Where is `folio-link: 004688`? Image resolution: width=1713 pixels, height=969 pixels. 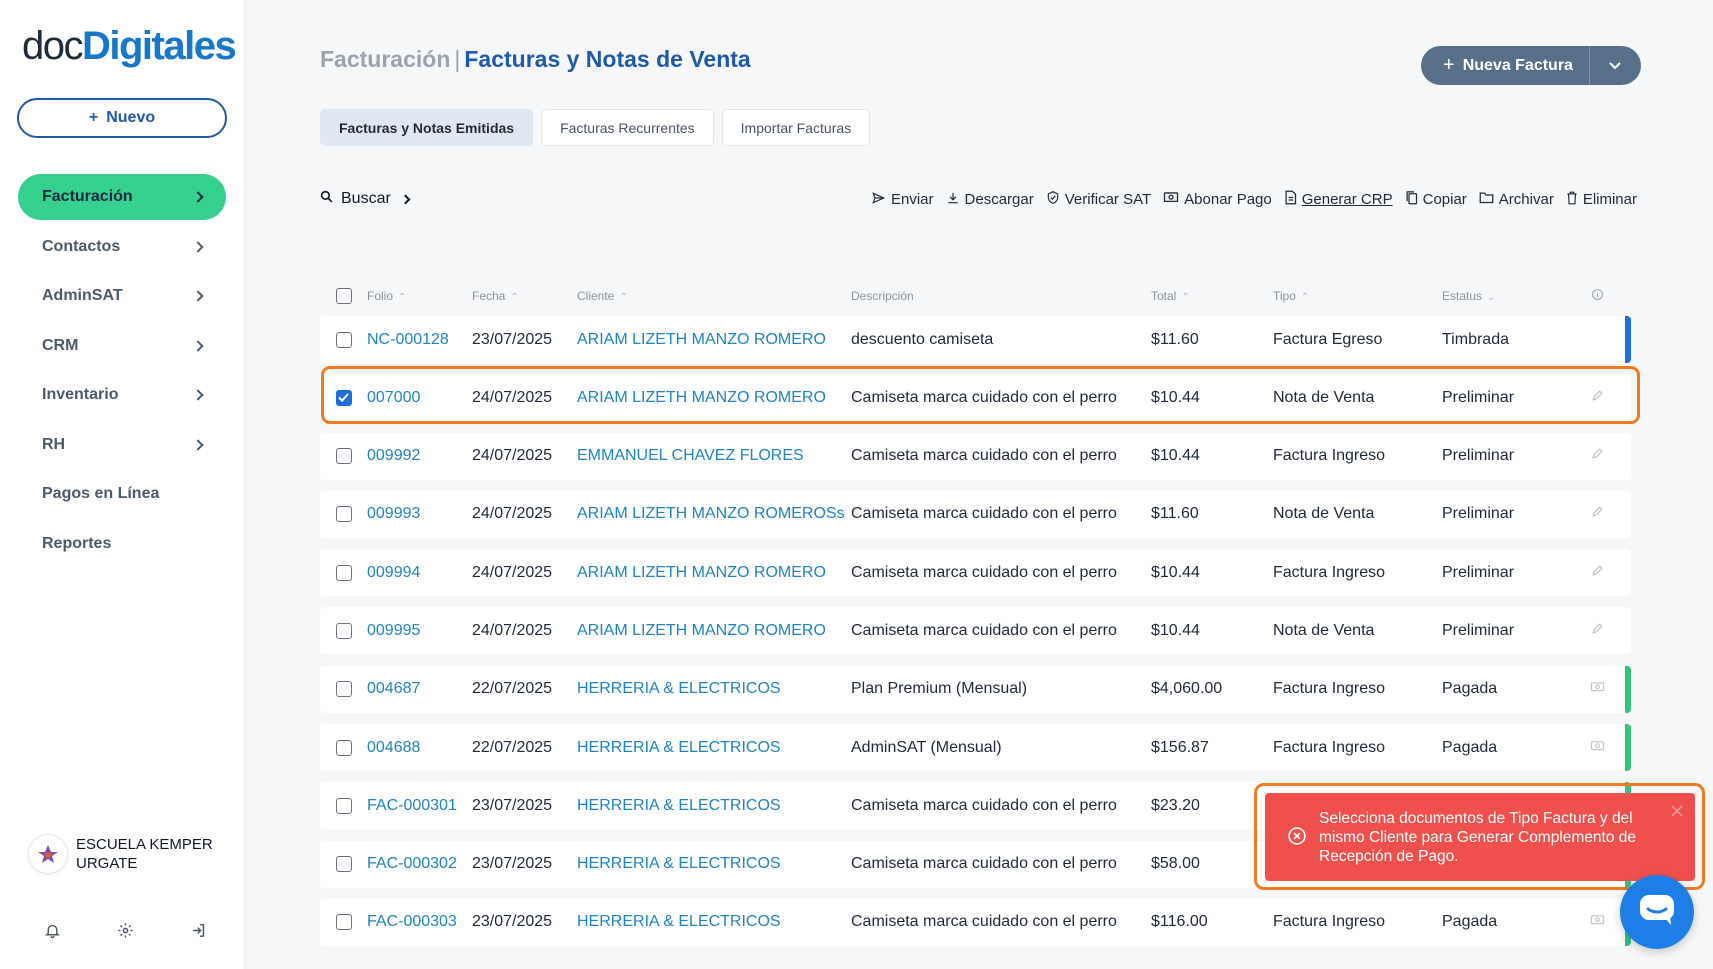 folio-link: 004688 is located at coordinates (393, 747).